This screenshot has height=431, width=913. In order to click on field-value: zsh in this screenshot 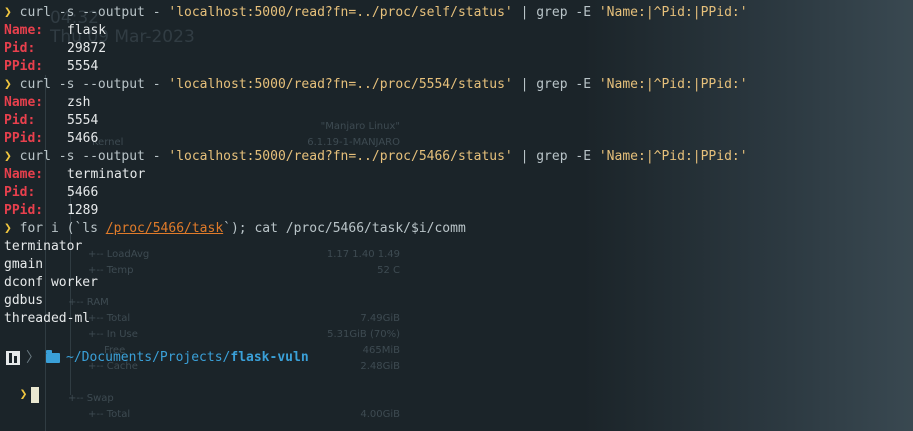, I will do `click(79, 102)`.